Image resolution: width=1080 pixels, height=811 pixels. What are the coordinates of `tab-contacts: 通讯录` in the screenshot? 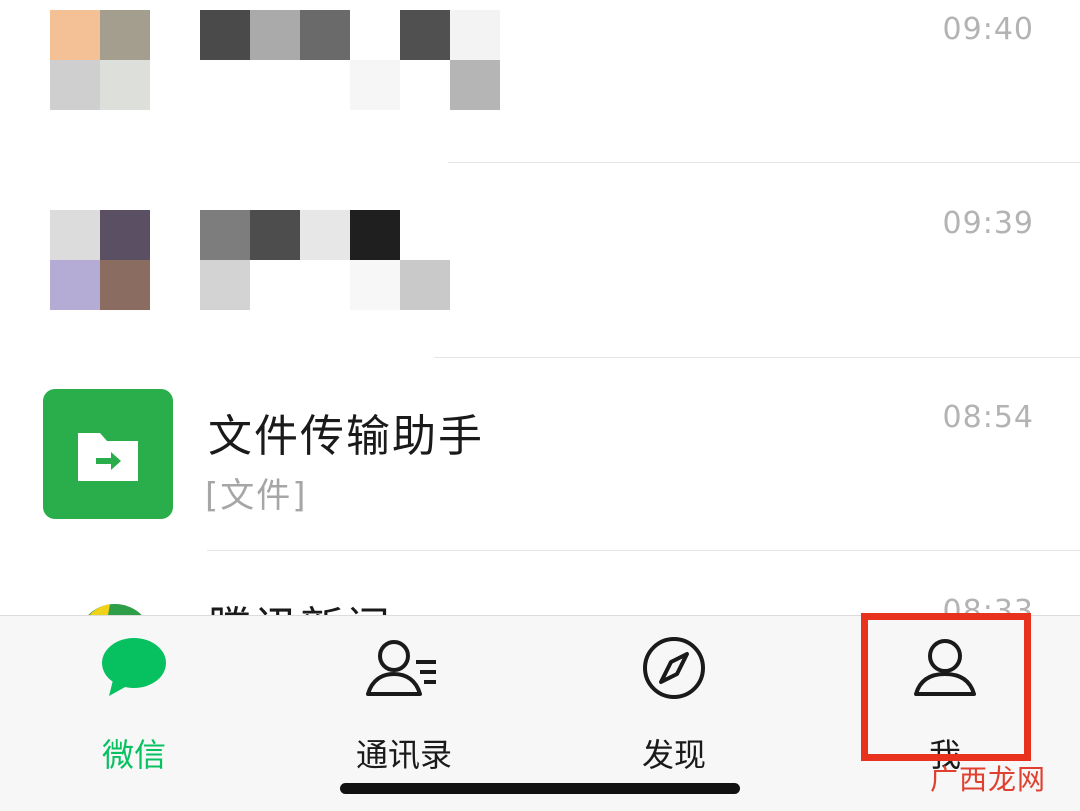 It's located at (404, 705).